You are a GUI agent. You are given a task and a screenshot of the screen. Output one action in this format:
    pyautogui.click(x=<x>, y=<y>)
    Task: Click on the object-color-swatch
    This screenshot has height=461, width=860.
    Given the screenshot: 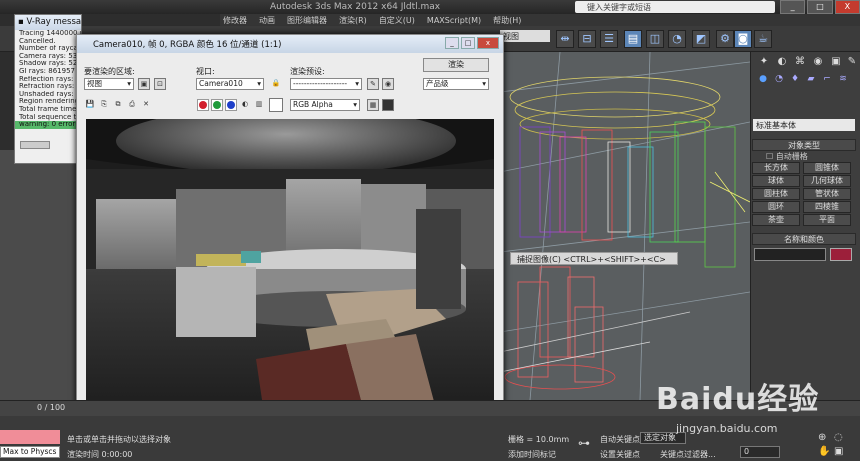 What is the action you would take?
    pyautogui.click(x=841, y=254)
    